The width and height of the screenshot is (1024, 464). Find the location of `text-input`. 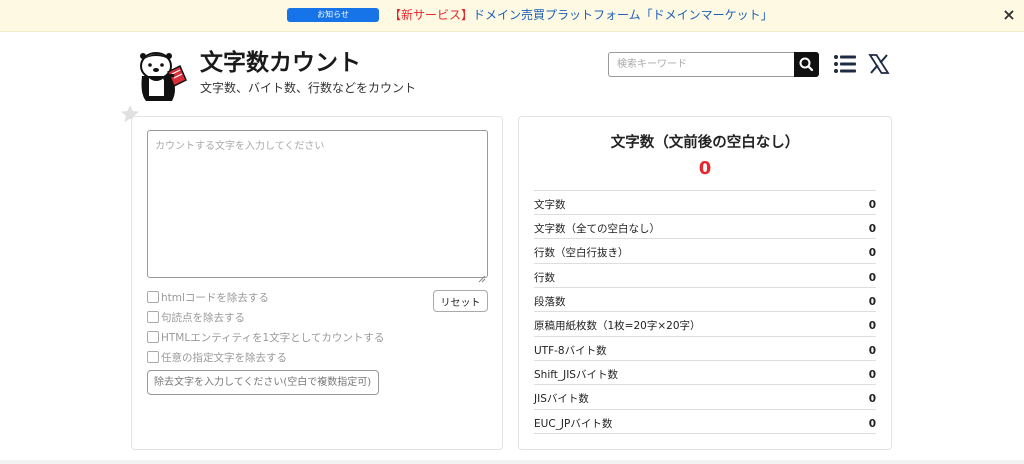

text-input is located at coordinates (317, 204).